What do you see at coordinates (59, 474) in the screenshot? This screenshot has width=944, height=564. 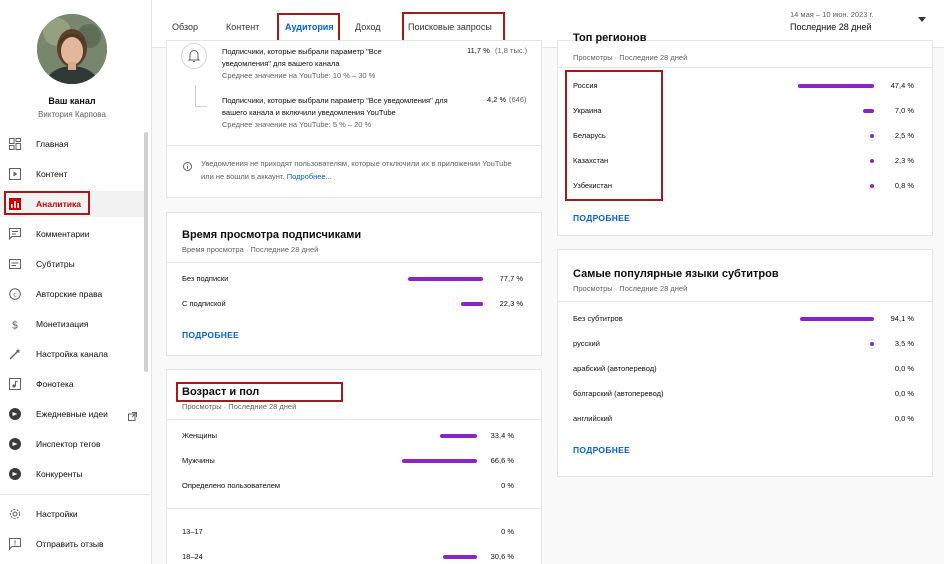 I see `sidebar-item-label: Конкуренты` at bounding box center [59, 474].